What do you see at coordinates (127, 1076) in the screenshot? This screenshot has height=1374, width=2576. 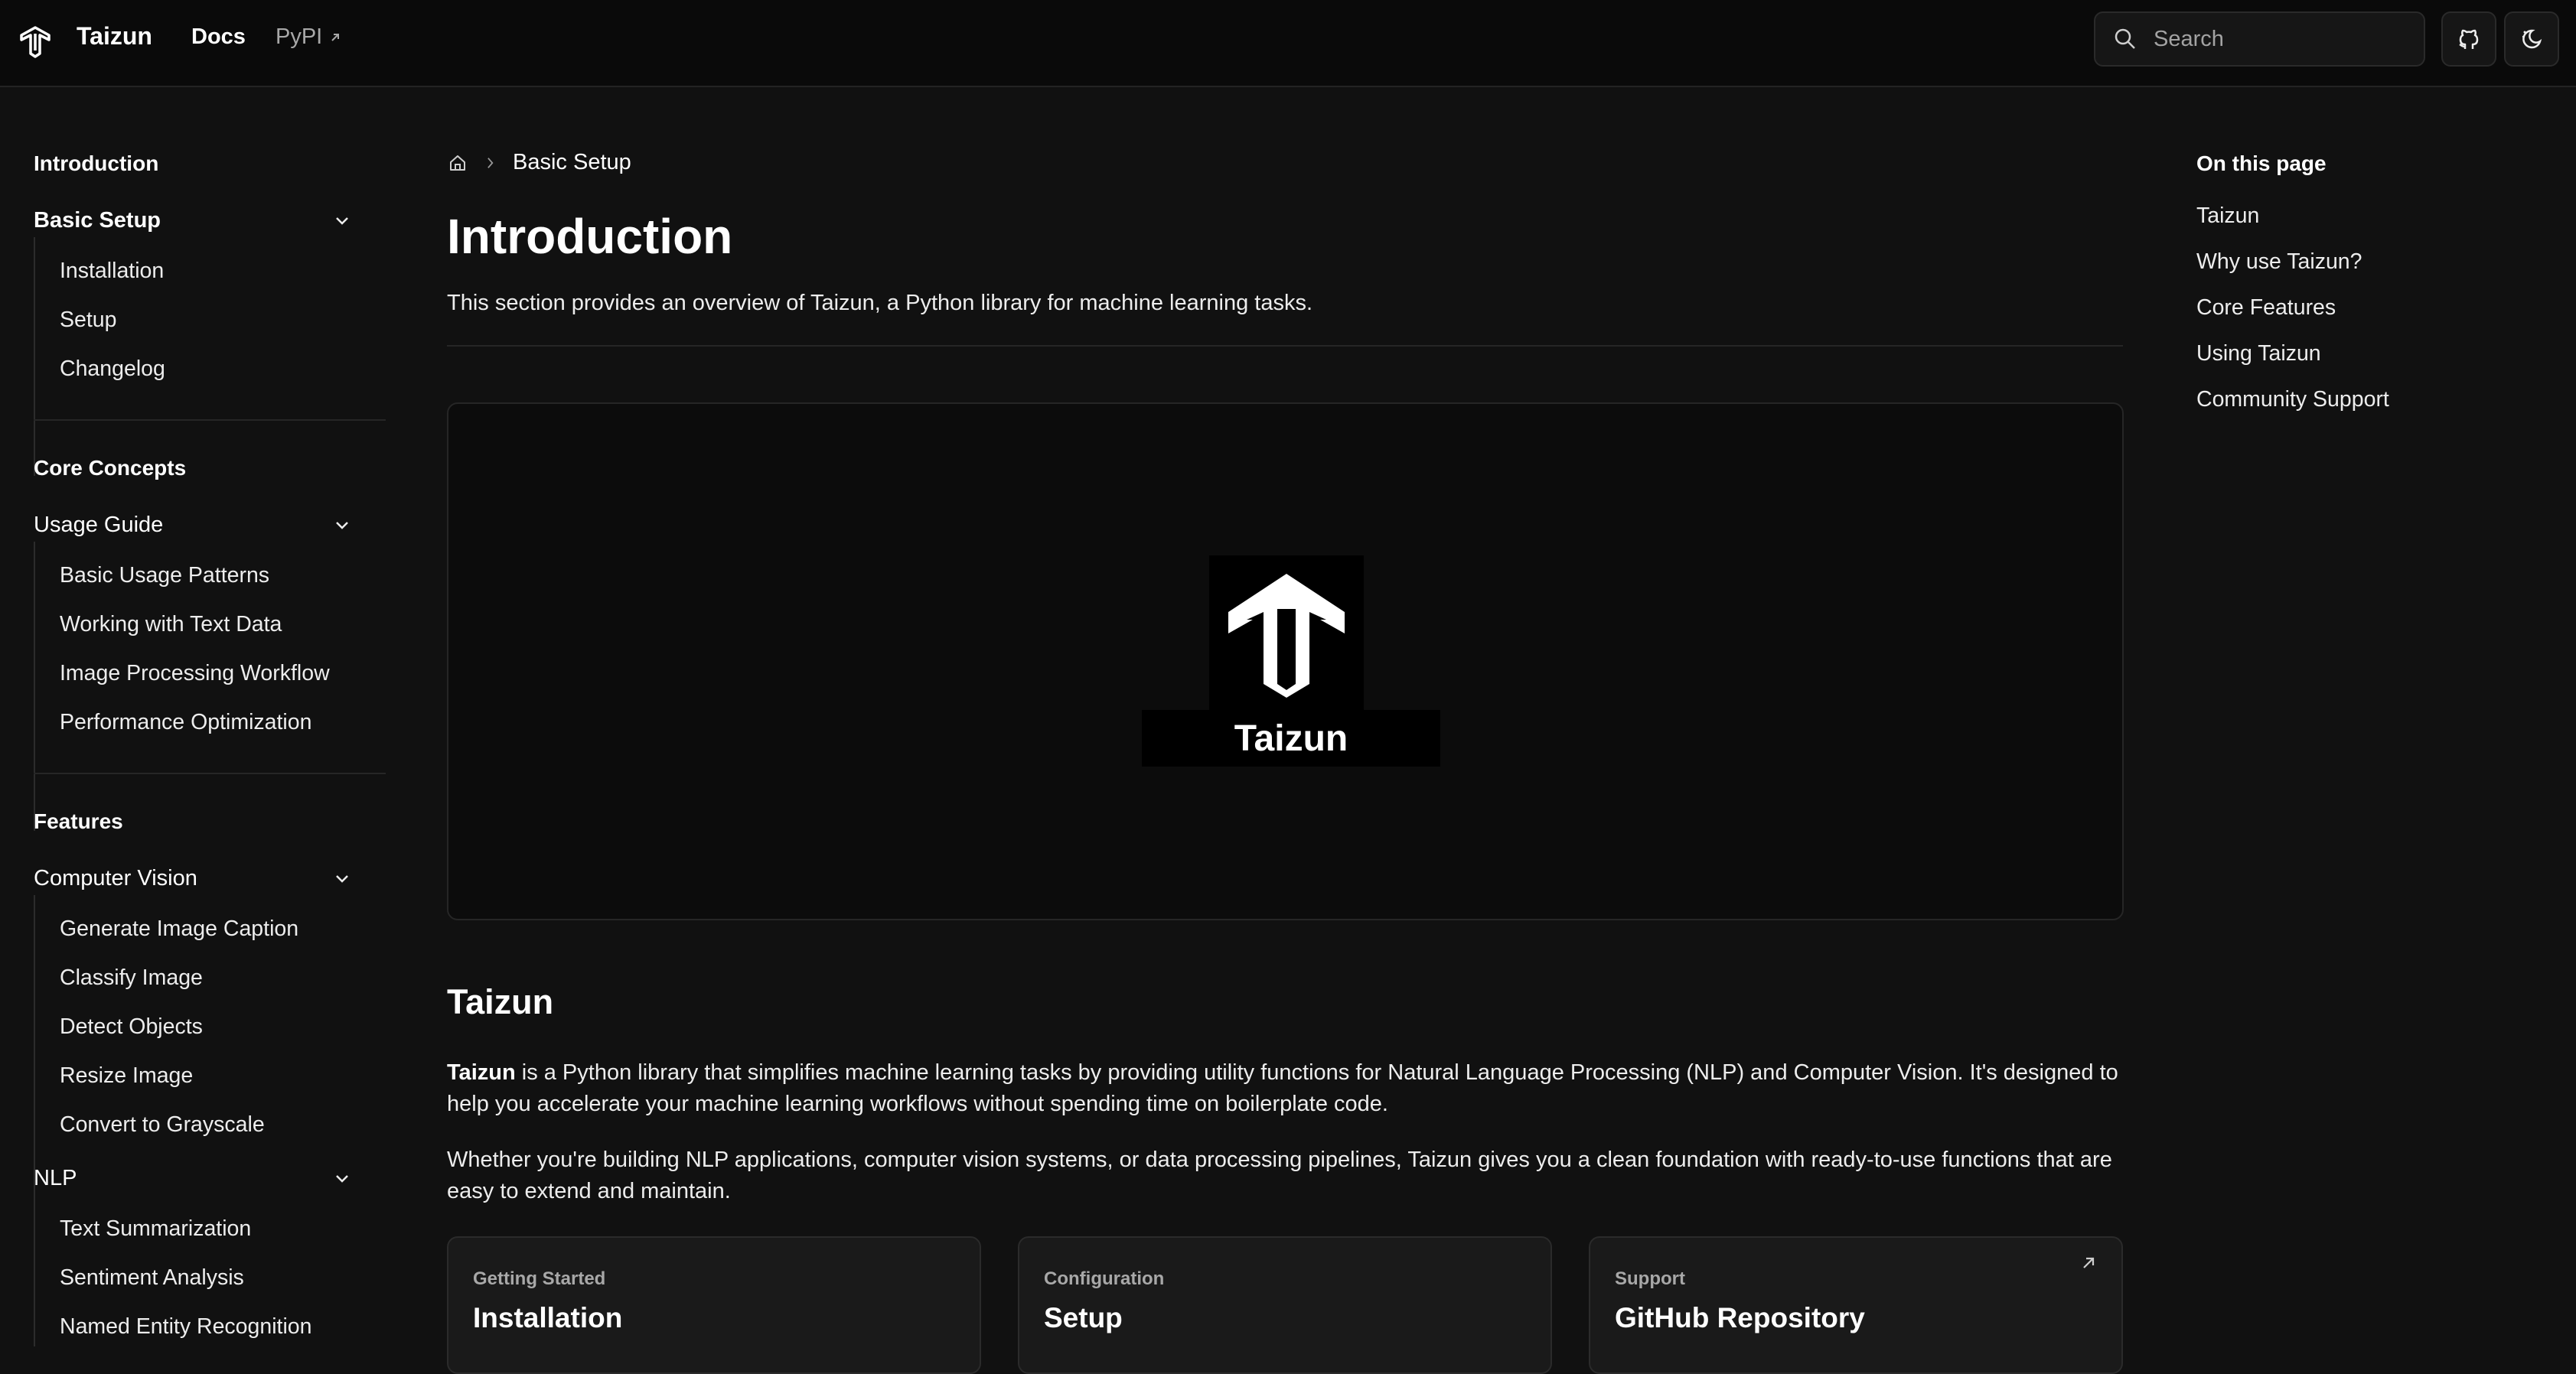 I see `sidebar-item-resize-image: Resize Image` at bounding box center [127, 1076].